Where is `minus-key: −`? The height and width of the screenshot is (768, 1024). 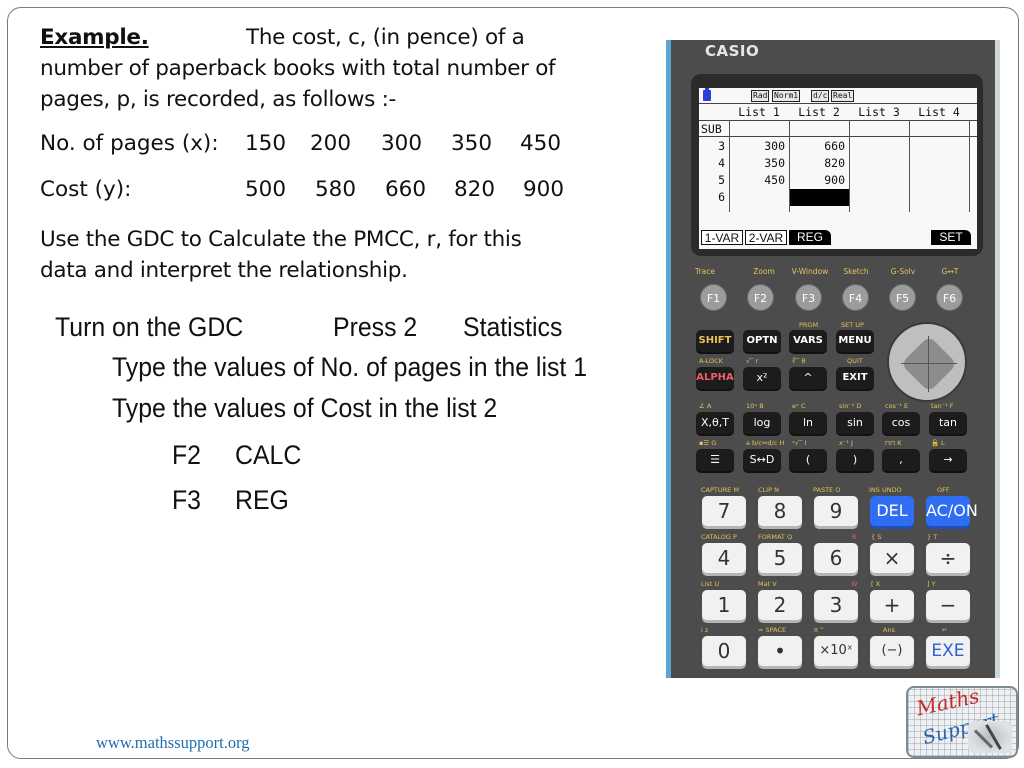
minus-key: − is located at coordinates (948, 605).